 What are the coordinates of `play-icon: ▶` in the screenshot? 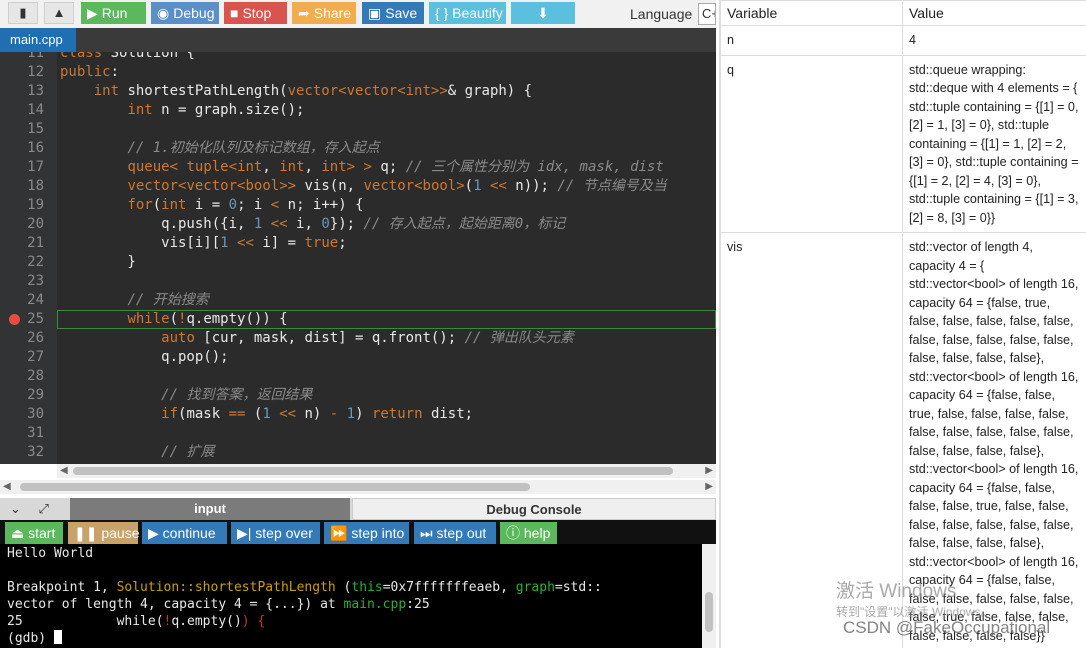 It's located at (153, 533).